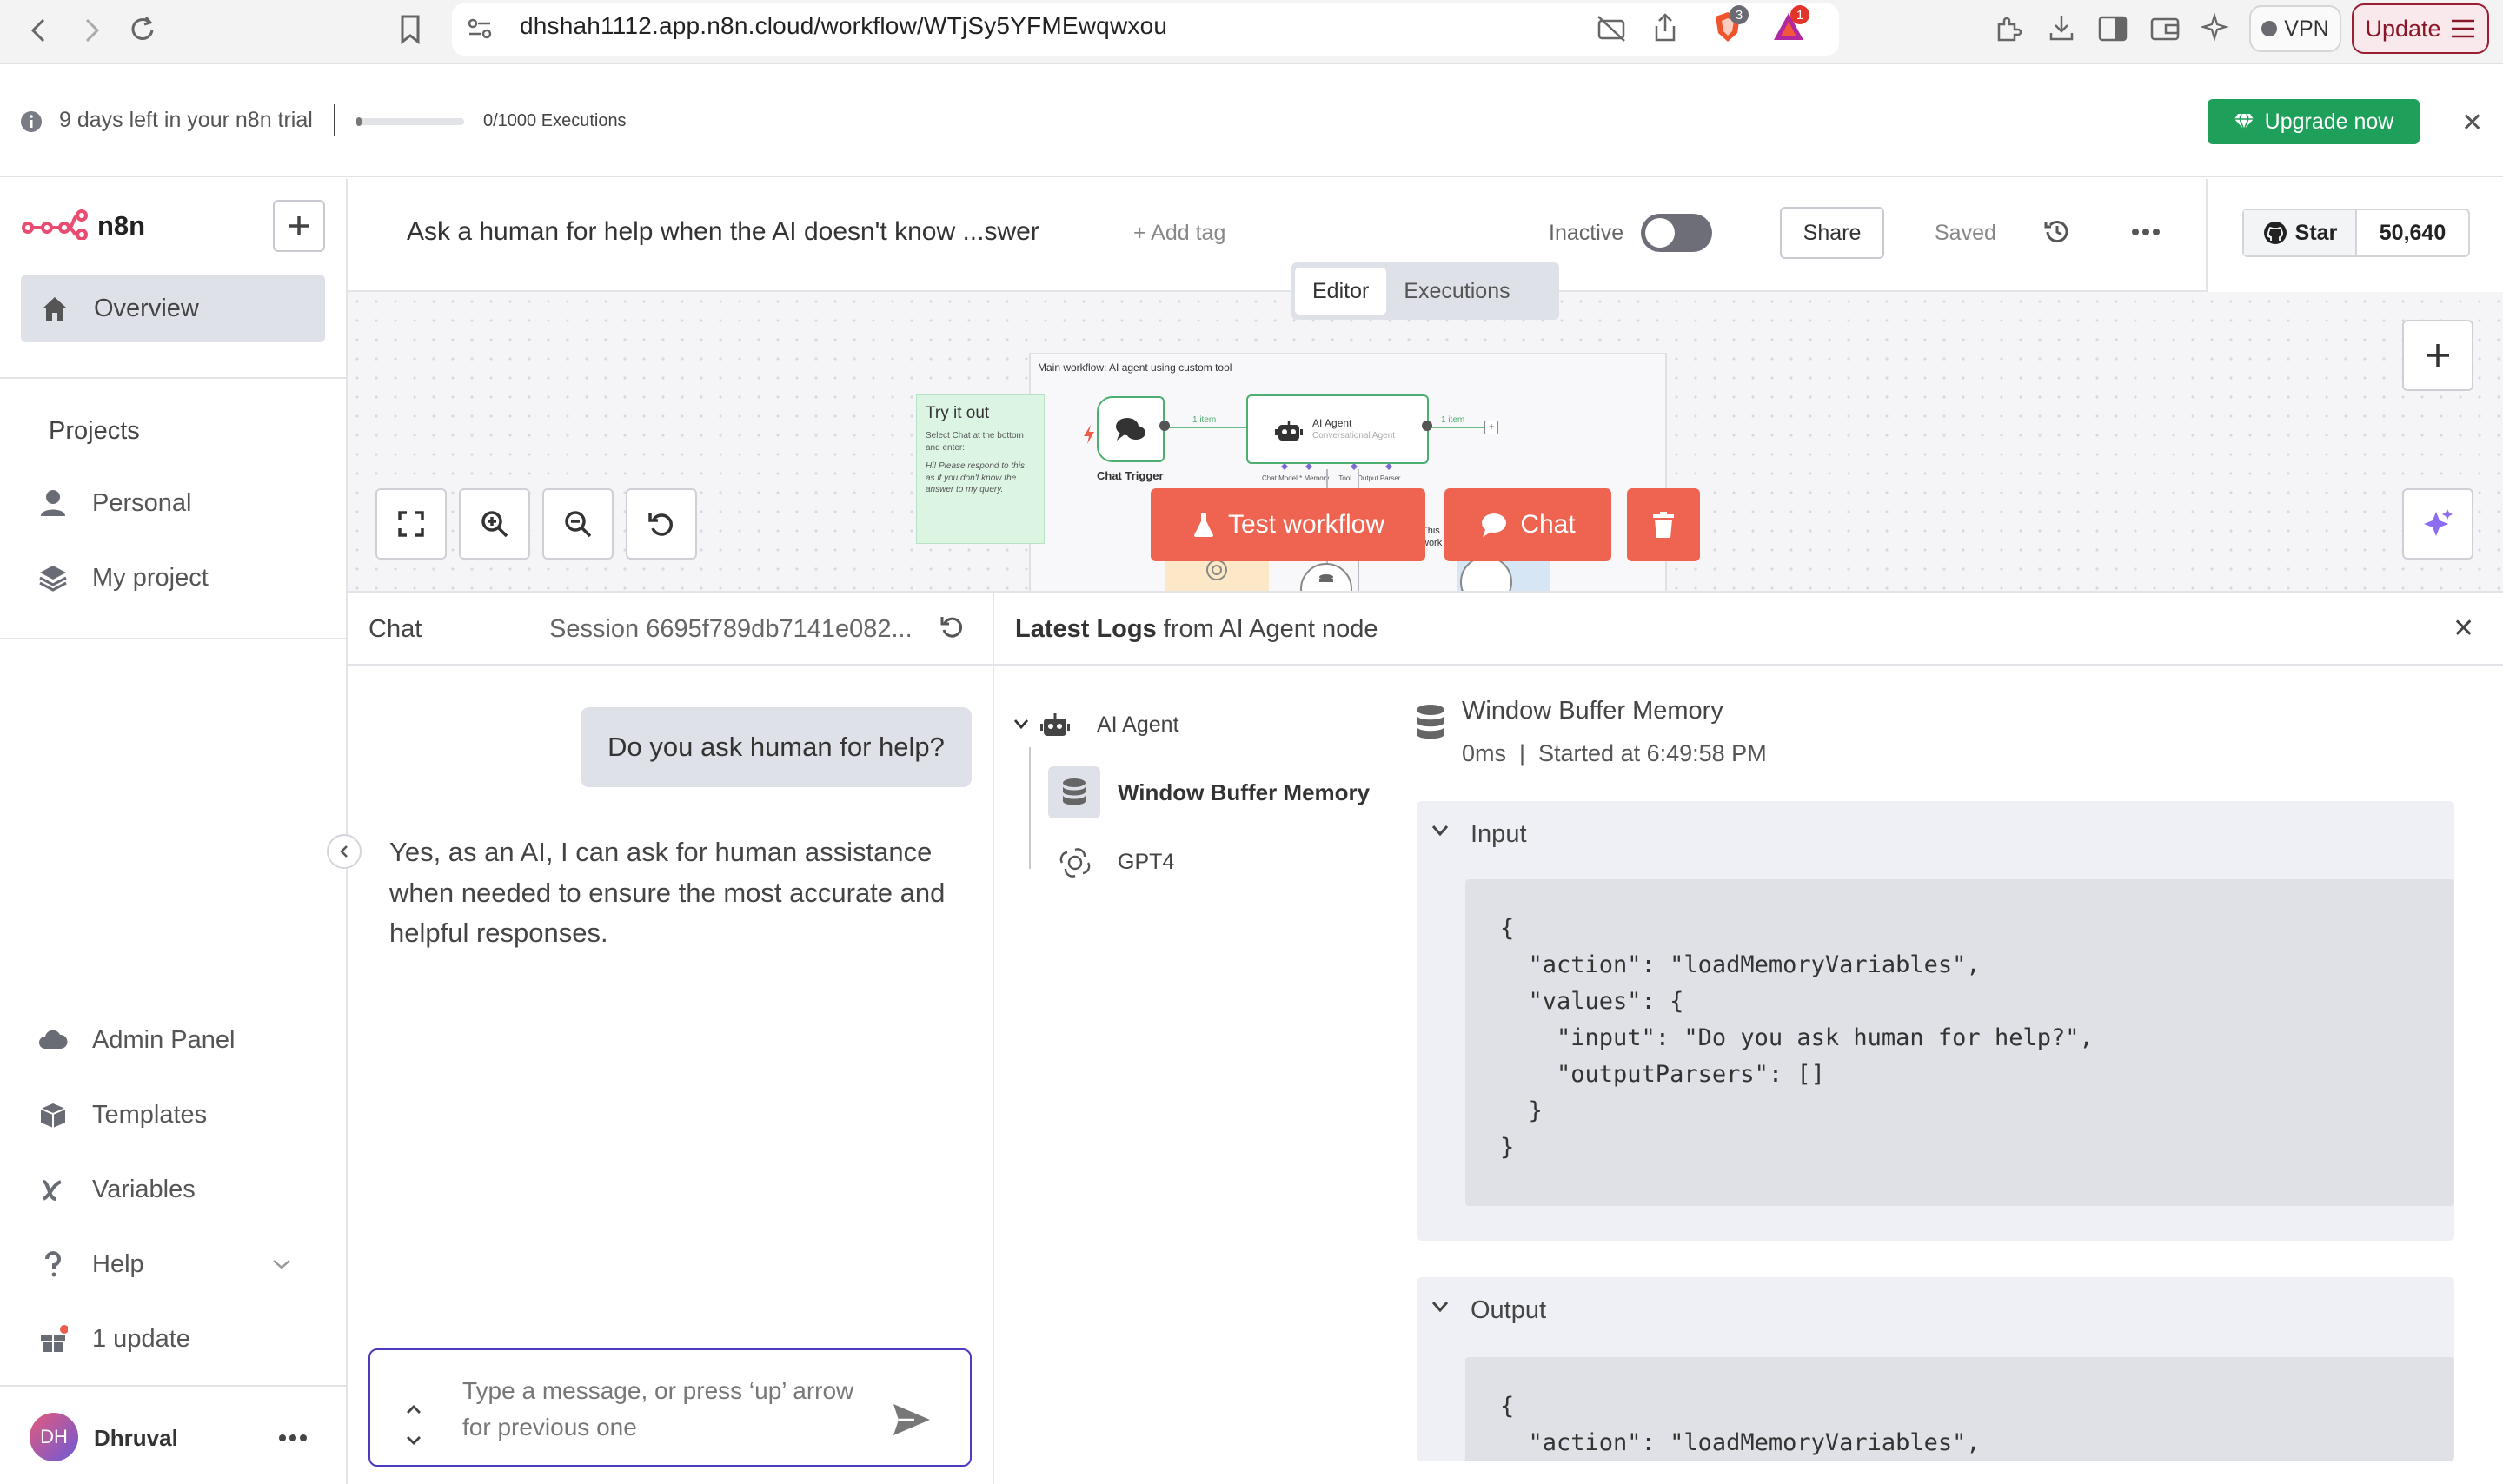 The height and width of the screenshot is (1484, 2503). Describe the element at coordinates (411, 524) in the screenshot. I see `fit-view-button` at that location.